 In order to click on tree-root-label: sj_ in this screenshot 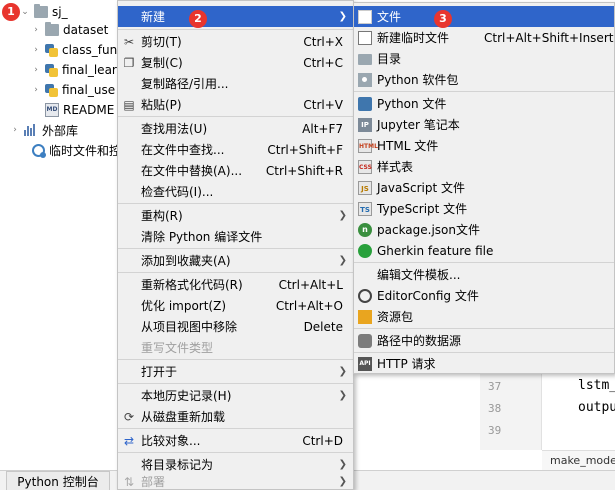, I will do `click(60, 12)`.